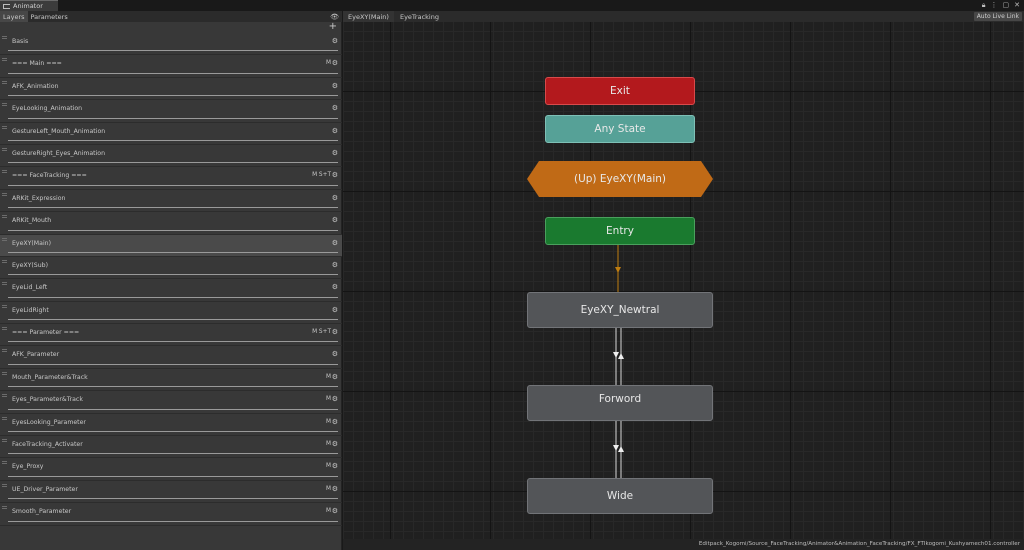 The width and height of the screenshot is (1024, 550). Describe the element at coordinates (171, 268) in the screenshot. I see `layer-row: EyeXY(Sub) ⚙` at that location.